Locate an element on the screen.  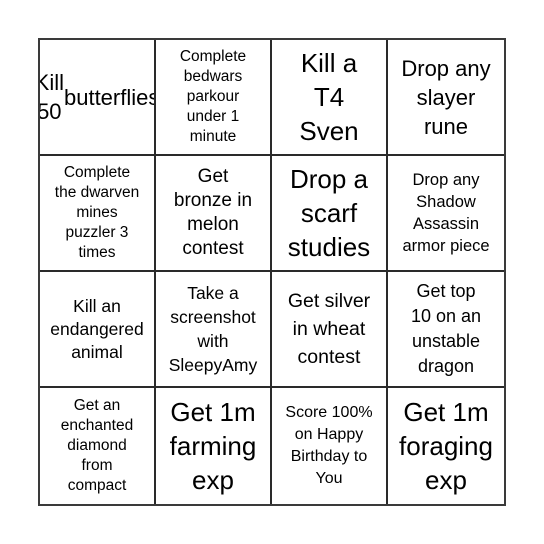
cell-line: foraging is located at coordinates (446, 446).